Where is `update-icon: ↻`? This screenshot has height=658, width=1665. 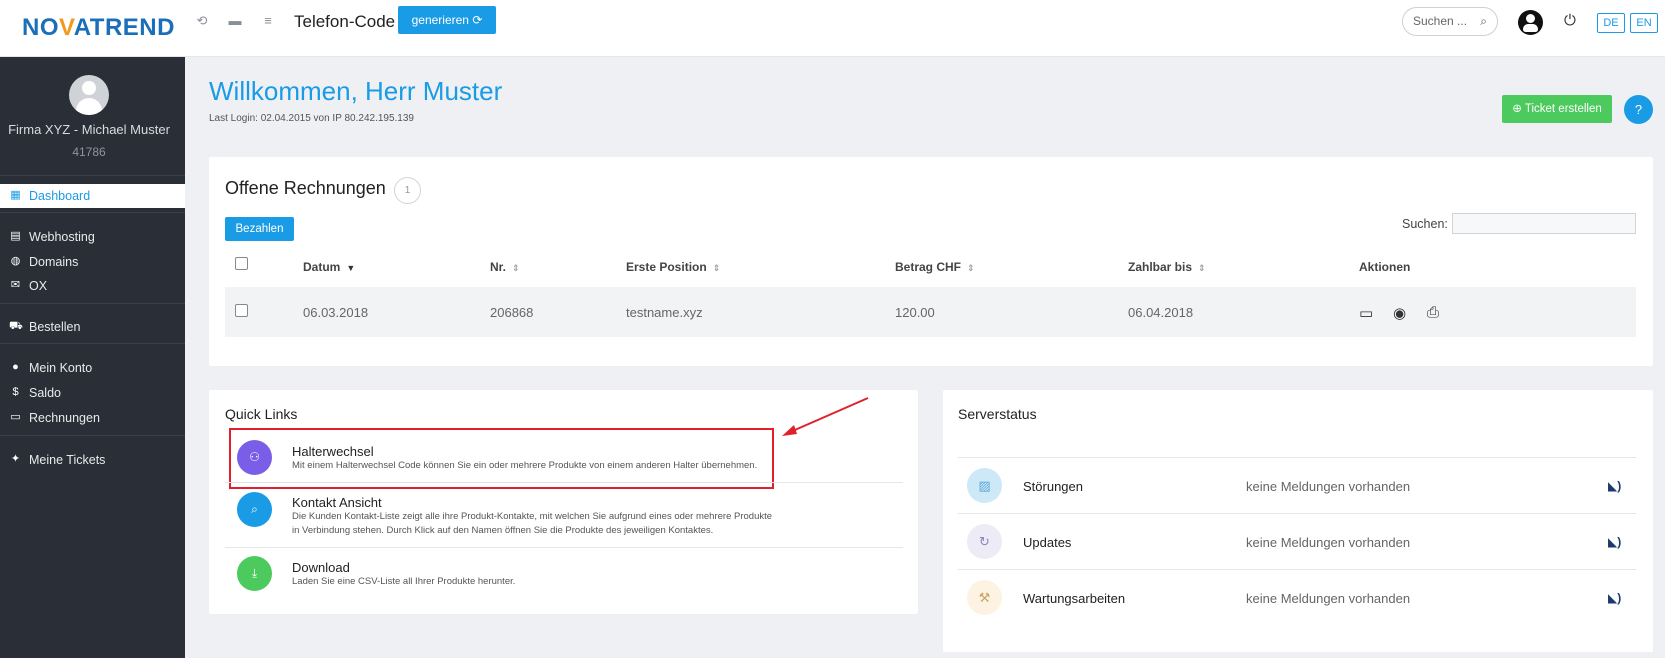
update-icon: ↻ is located at coordinates (984, 541).